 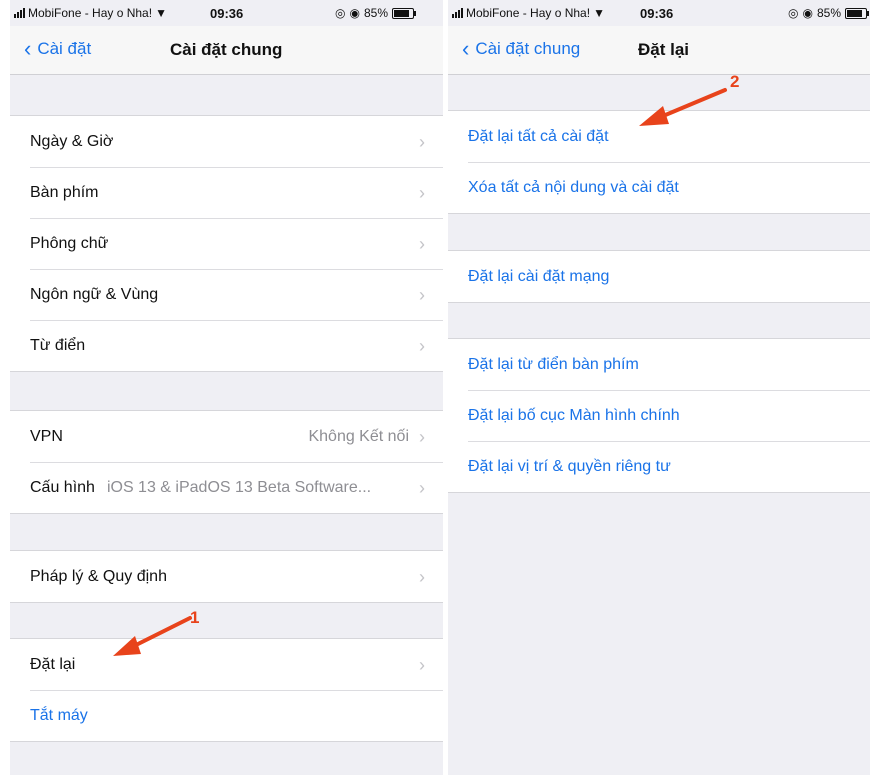 I want to click on row-label: Pháp lý & Quy định, so click(x=98, y=576).